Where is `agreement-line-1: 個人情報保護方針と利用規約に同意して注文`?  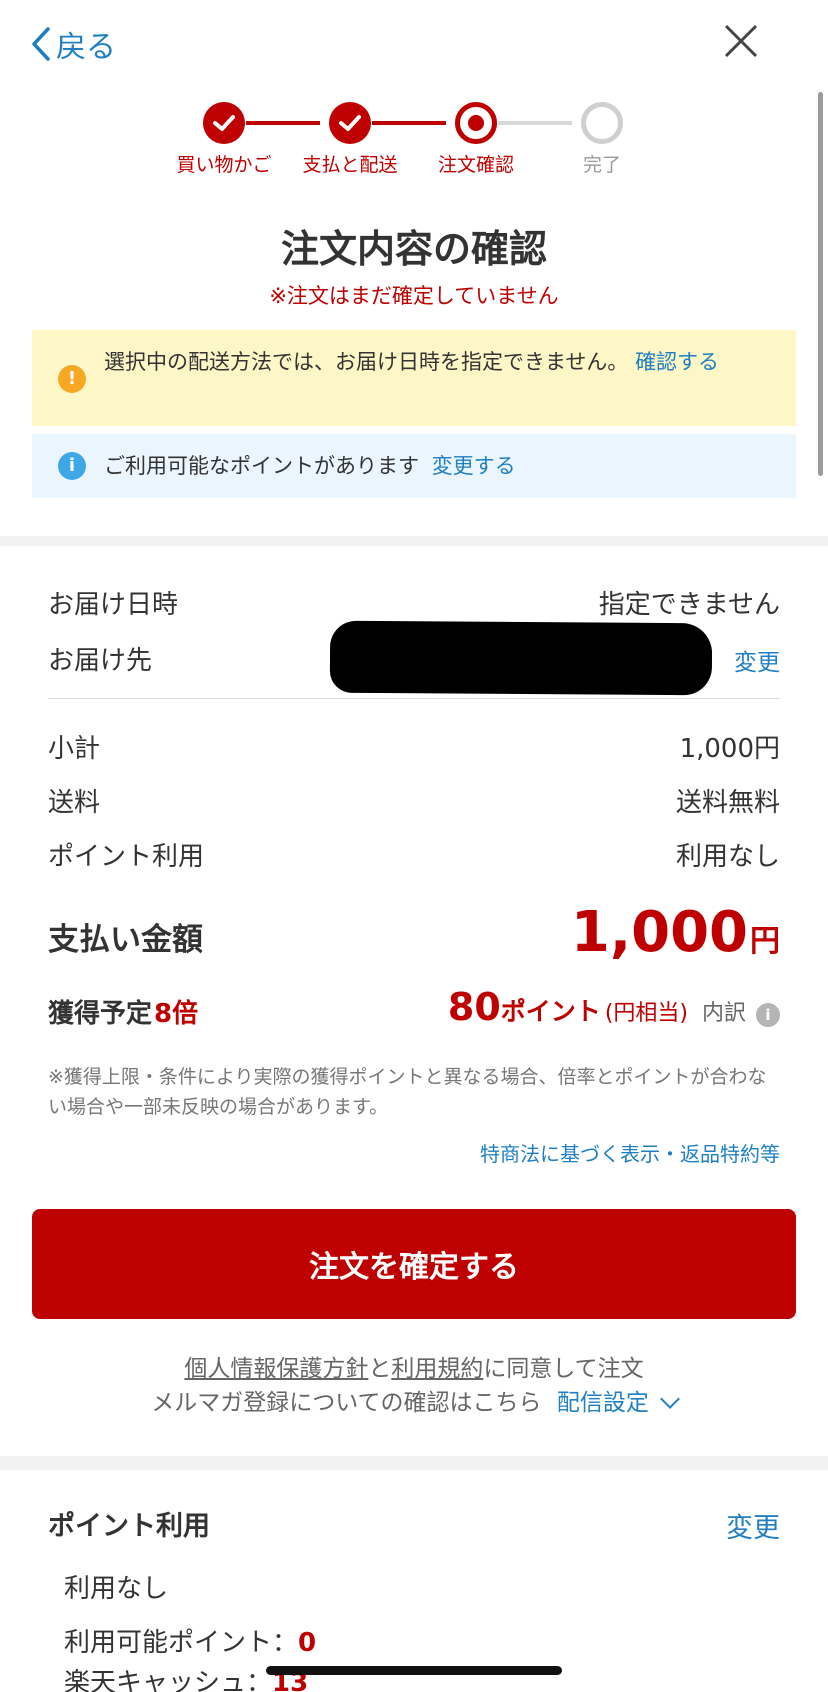
agreement-line-1: 個人情報保護方針と利用規約に同意して注文 is located at coordinates (414, 1369).